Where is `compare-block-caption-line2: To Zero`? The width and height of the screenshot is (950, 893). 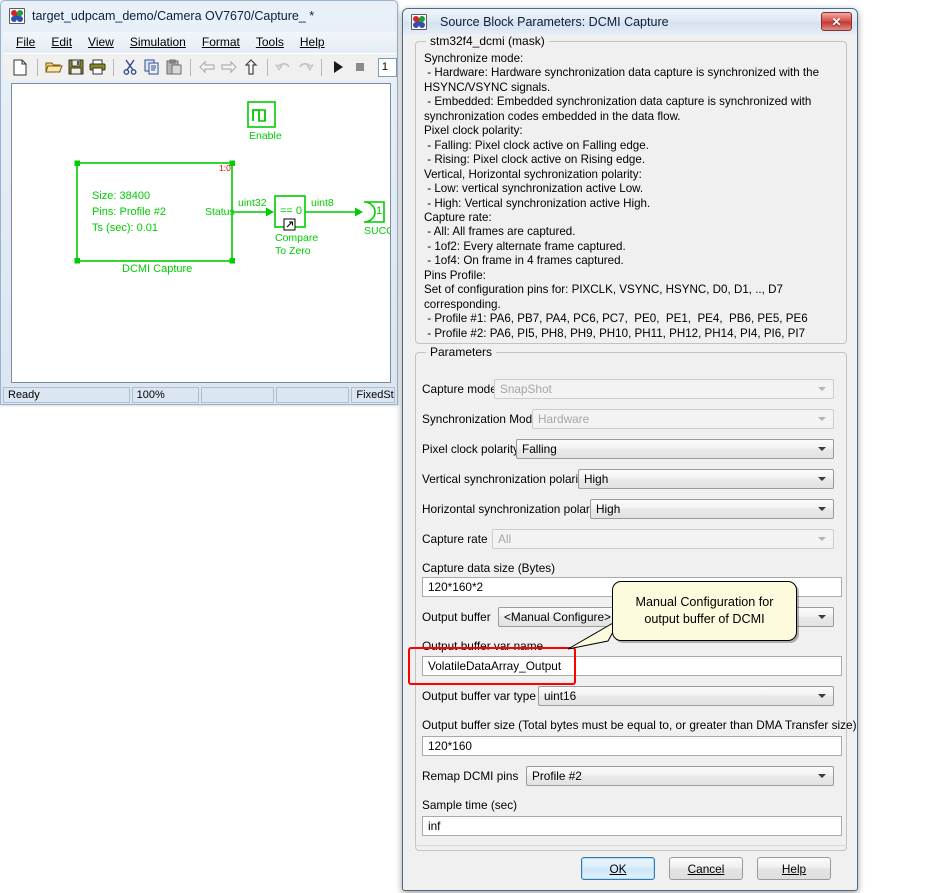
compare-block-caption-line2: To Zero is located at coordinates (293, 251).